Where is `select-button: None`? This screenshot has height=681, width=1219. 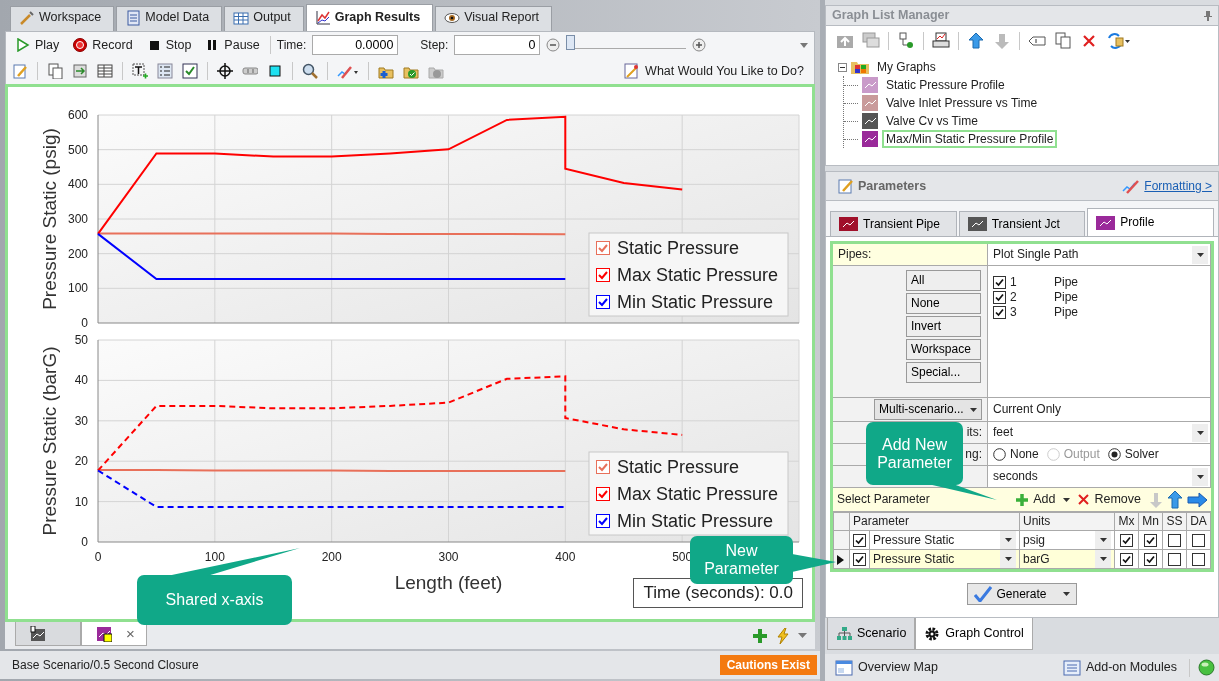 select-button: None is located at coordinates (943, 303).